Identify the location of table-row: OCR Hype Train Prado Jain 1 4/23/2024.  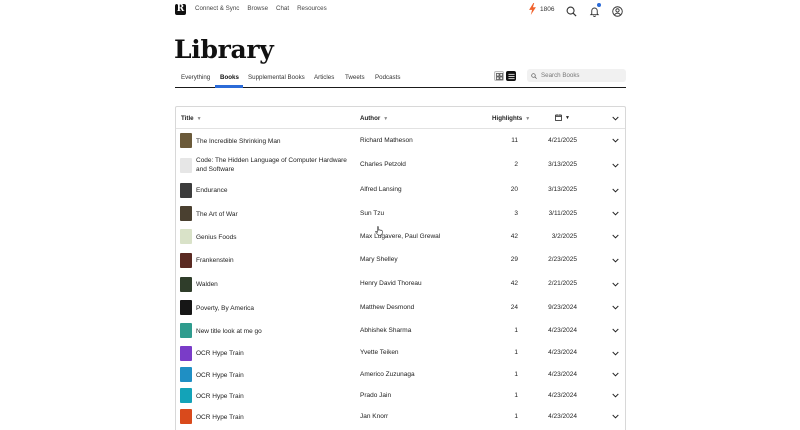
(400, 395).